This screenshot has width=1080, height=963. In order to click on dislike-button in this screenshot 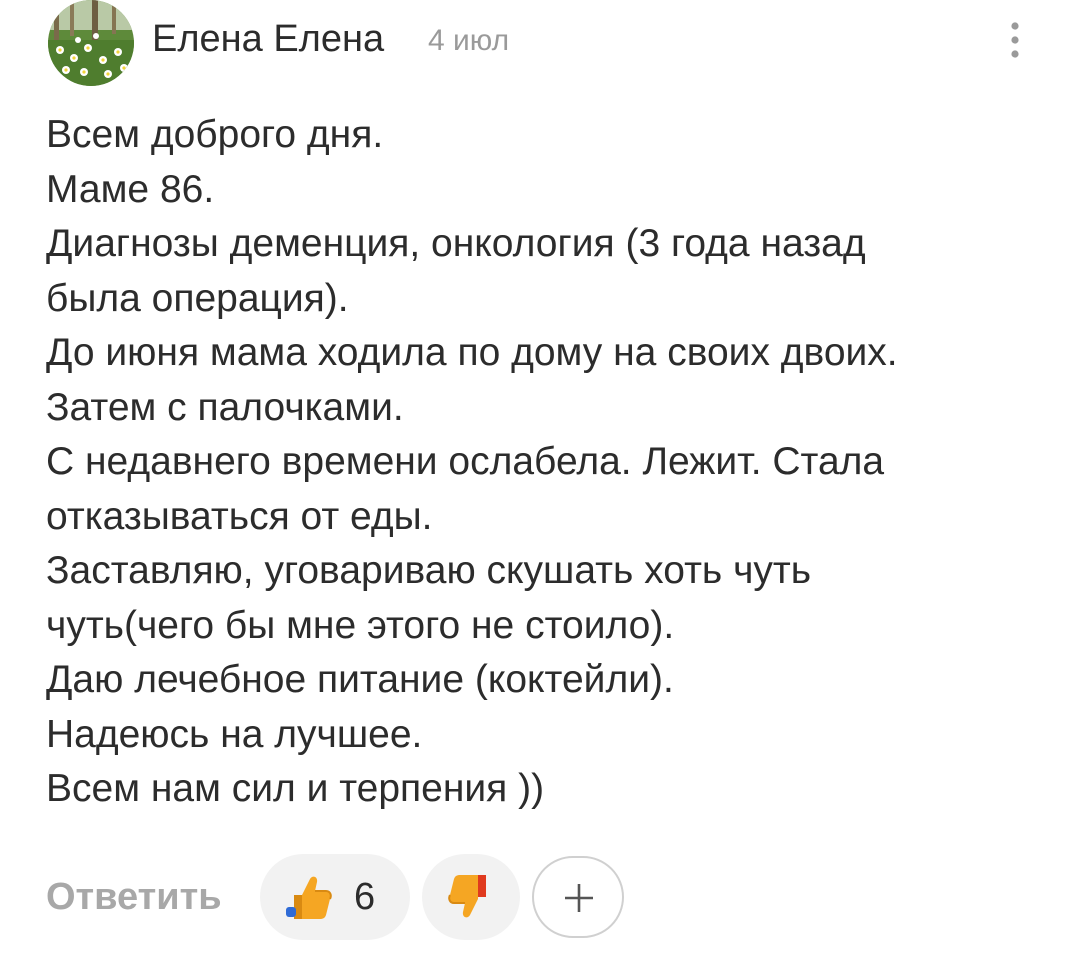, I will do `click(471, 897)`.